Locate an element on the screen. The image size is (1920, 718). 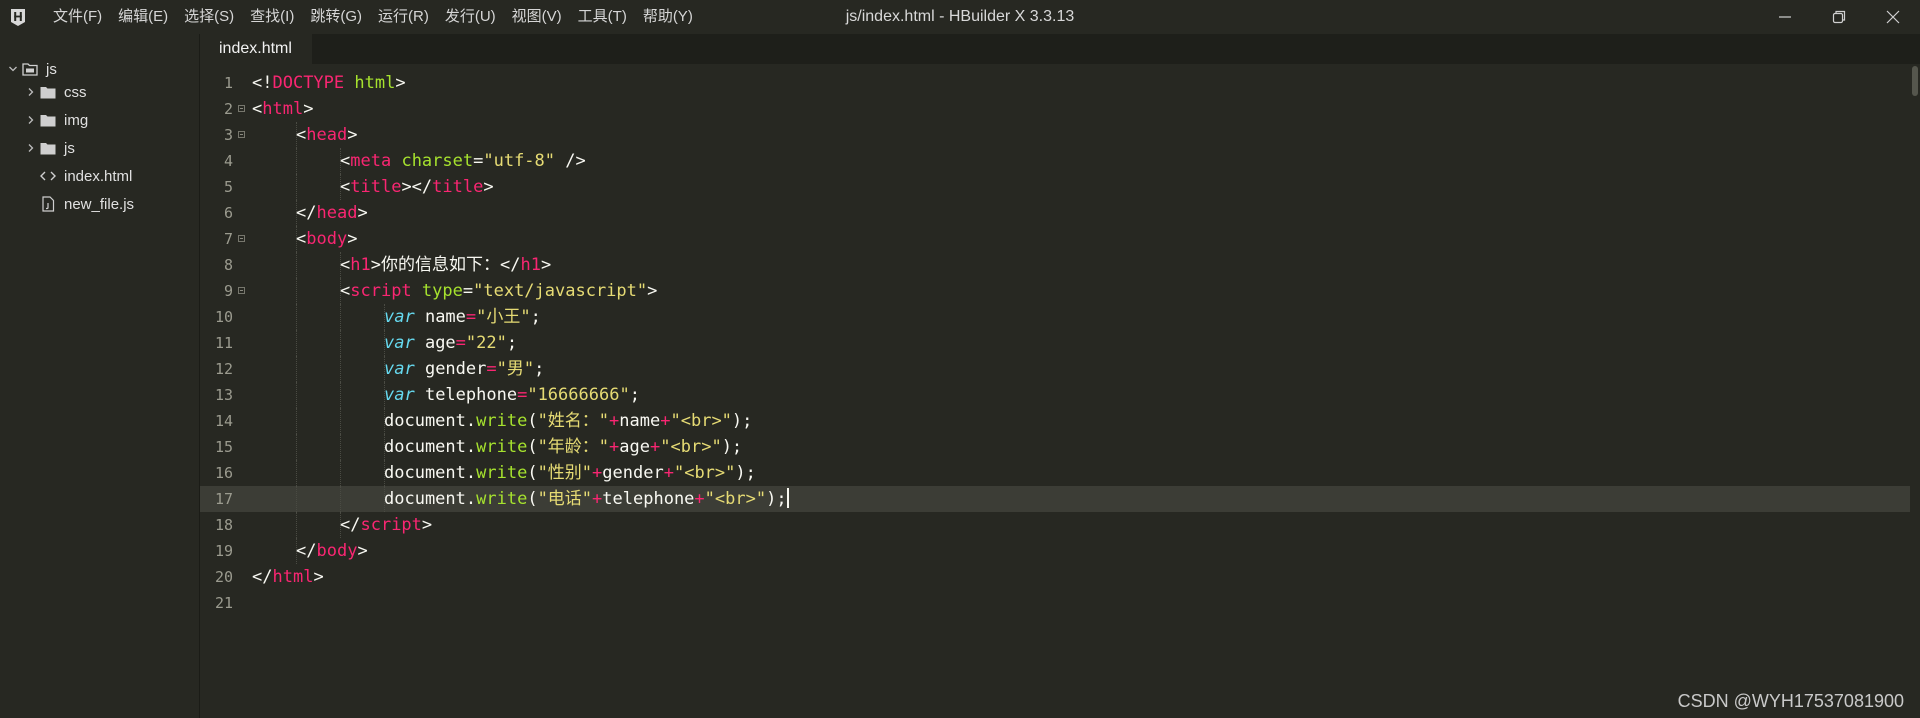
folder-icon is located at coordinates (48, 148).